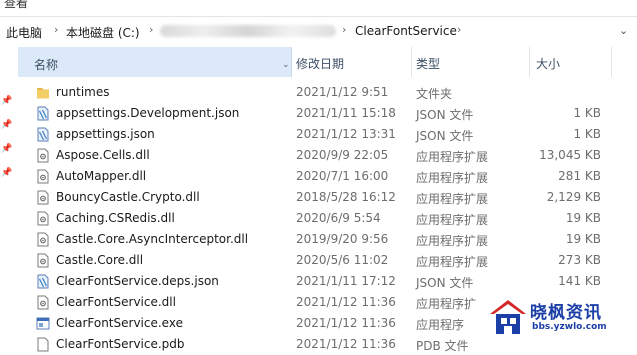 The width and height of the screenshot is (637, 355). I want to click on redacted-path, so click(248, 31).